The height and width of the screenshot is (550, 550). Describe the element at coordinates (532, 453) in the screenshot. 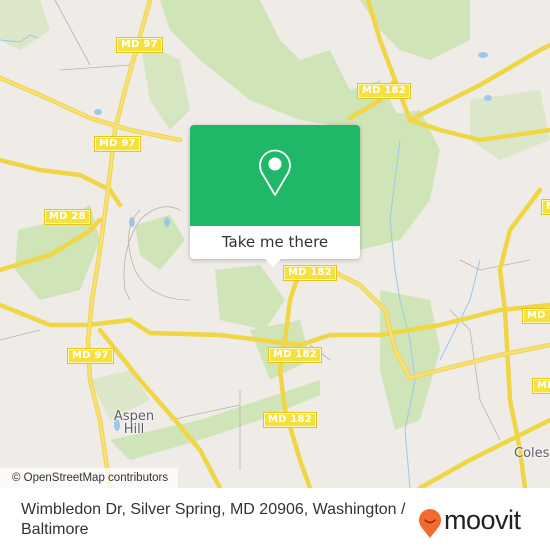

I see `place-label-colesville: Colesv` at that location.